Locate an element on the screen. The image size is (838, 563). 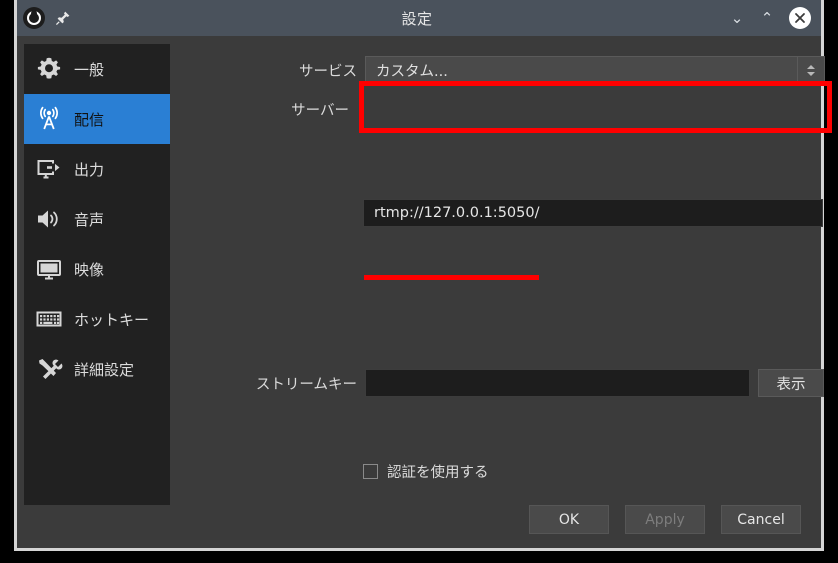
server-label-row: サーバー is located at coordinates (267, 109).